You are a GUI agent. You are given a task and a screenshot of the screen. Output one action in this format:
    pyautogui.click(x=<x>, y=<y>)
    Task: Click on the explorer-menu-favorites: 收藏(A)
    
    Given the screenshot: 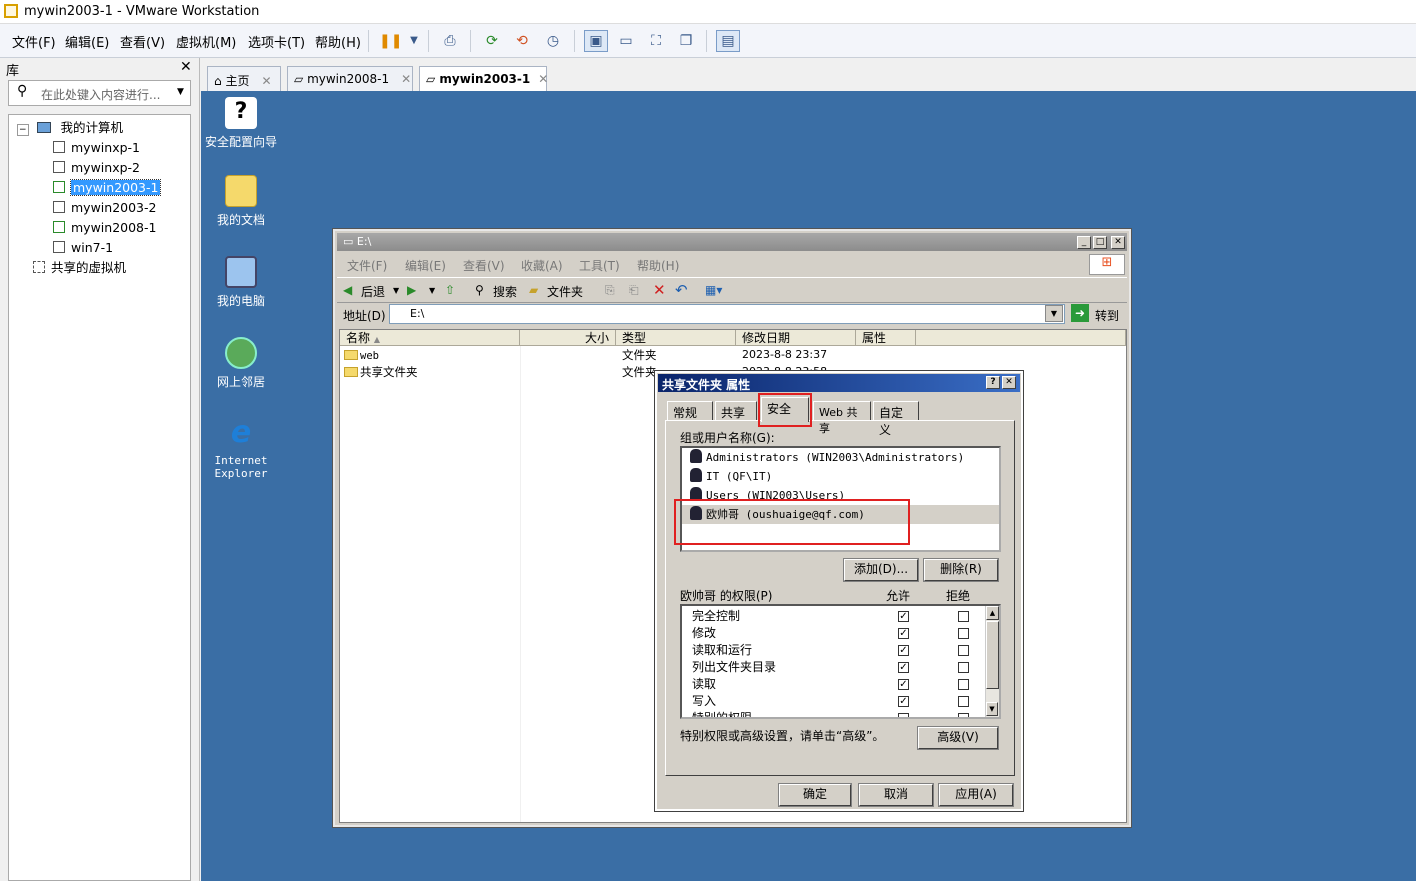 What is the action you would take?
    pyautogui.click(x=542, y=265)
    